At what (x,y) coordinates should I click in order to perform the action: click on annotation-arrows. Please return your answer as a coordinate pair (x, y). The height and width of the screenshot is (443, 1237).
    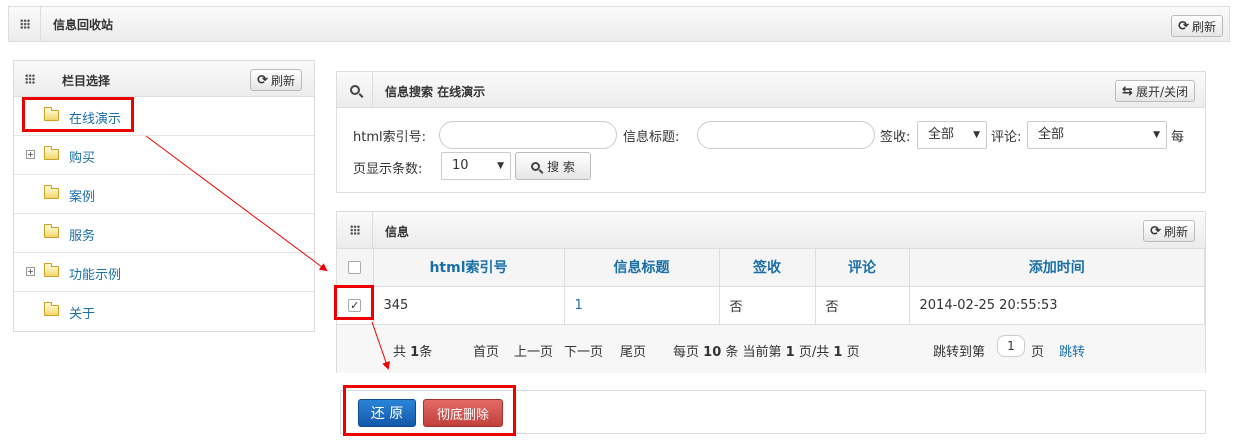
    Looking at the image, I should click on (267, 252).